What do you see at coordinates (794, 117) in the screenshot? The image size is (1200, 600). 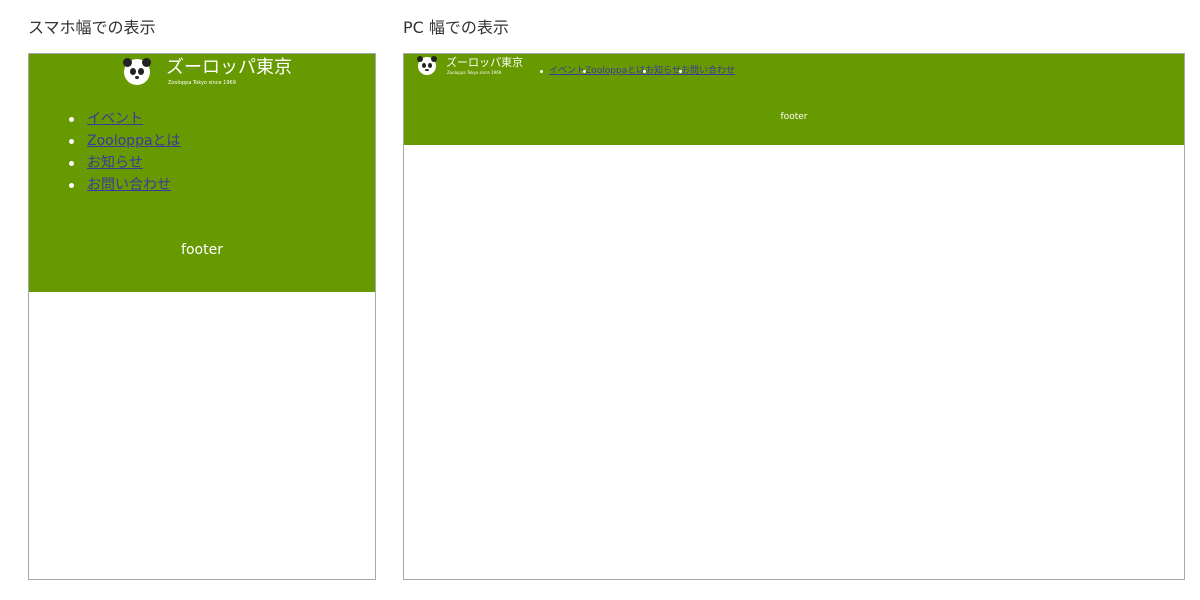 I see `pc-footer-text: footer` at bounding box center [794, 117].